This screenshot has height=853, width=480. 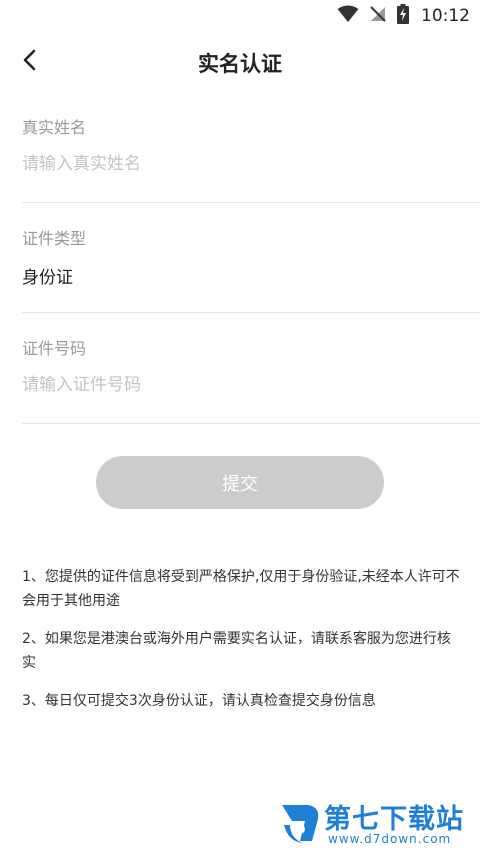 I want to click on id-type-selector: 身份证, so click(x=47, y=275).